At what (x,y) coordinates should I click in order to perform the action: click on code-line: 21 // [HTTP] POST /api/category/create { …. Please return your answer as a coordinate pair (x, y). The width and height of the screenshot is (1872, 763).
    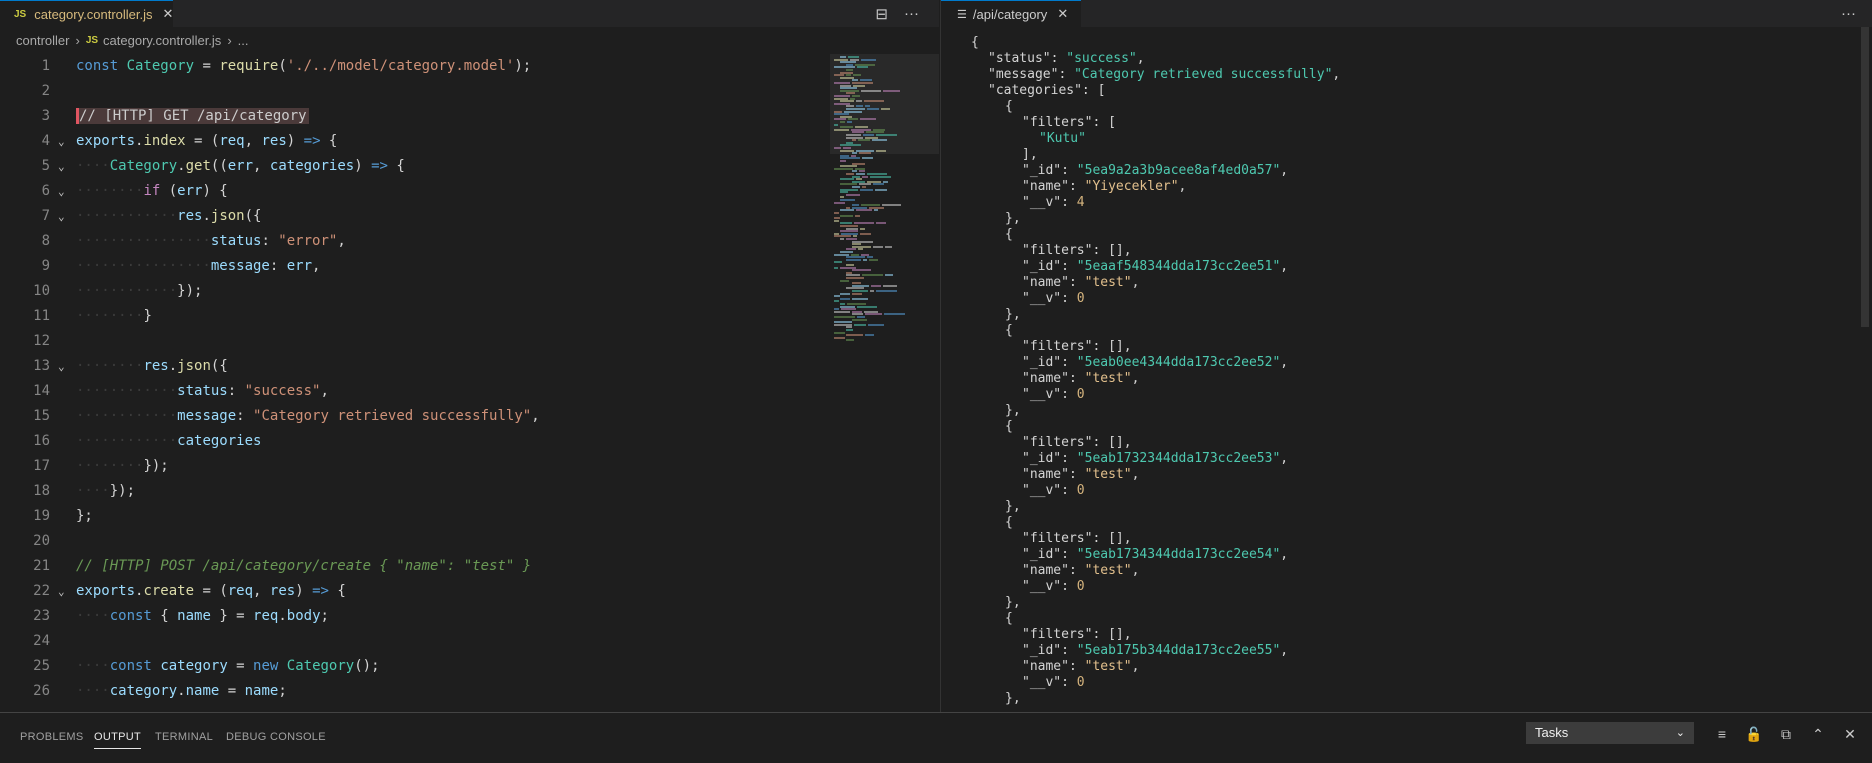
    Looking at the image, I should click on (415, 566).